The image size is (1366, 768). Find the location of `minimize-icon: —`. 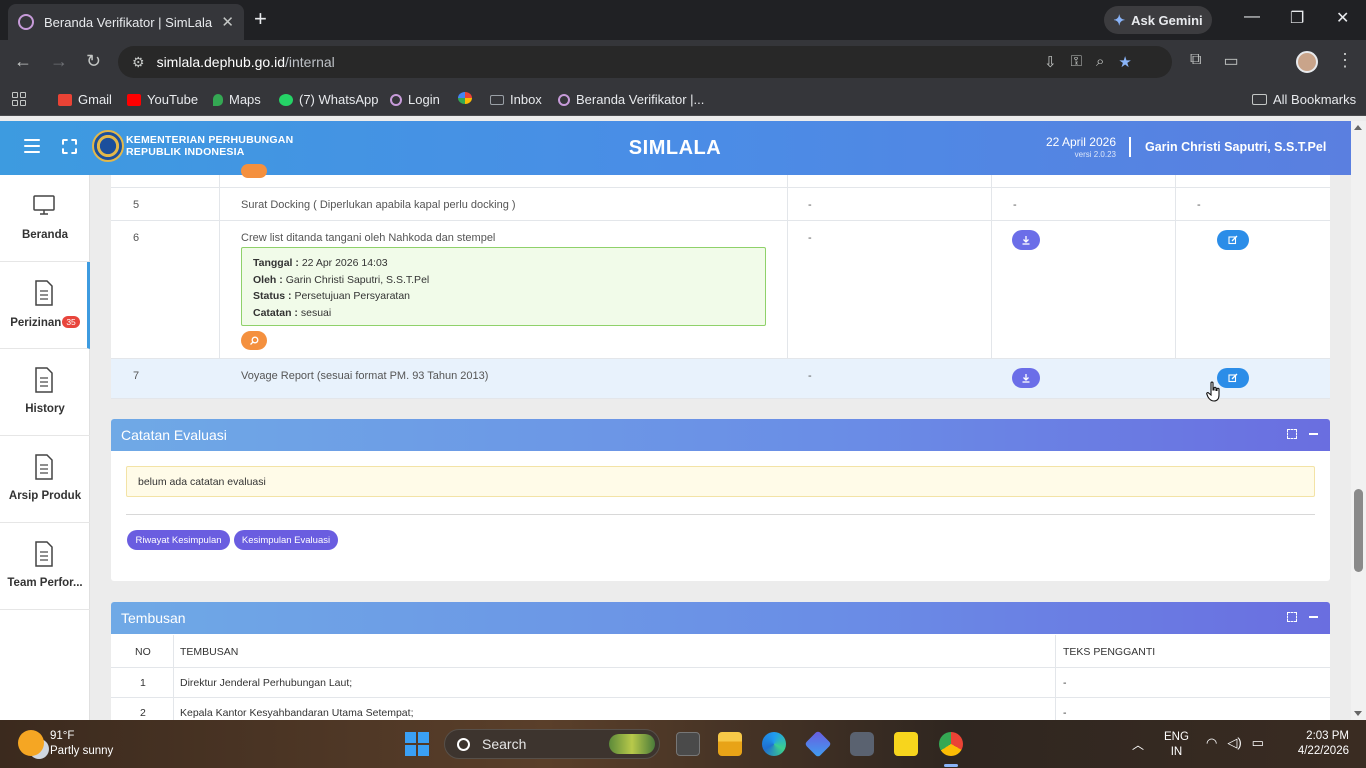

minimize-icon: — is located at coordinates (1252, 17).